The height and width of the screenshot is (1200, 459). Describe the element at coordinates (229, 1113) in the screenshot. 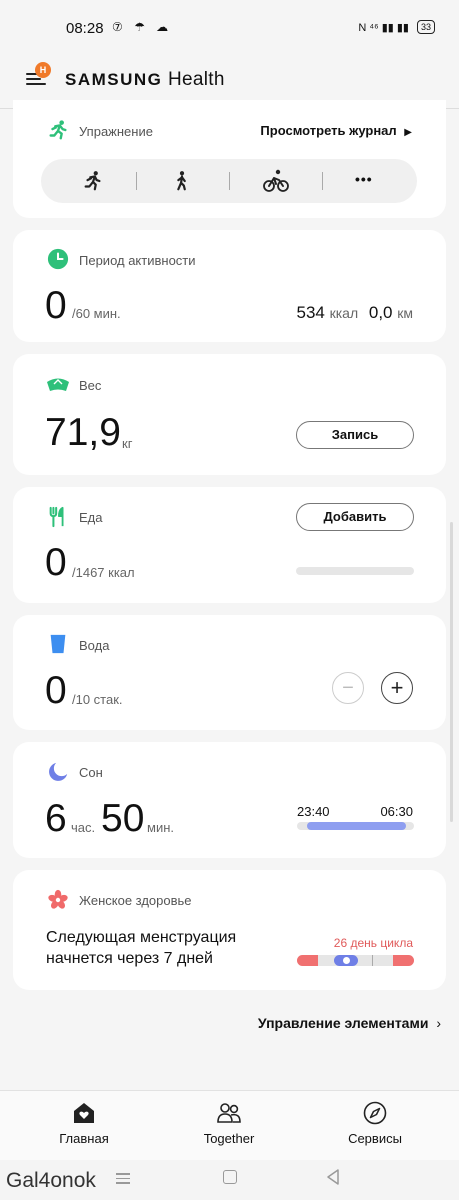

I see `people-icon` at that location.